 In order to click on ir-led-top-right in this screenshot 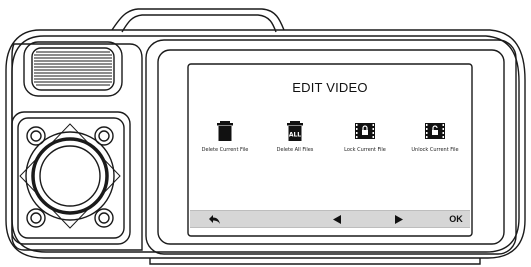, I will do `click(104, 136)`.